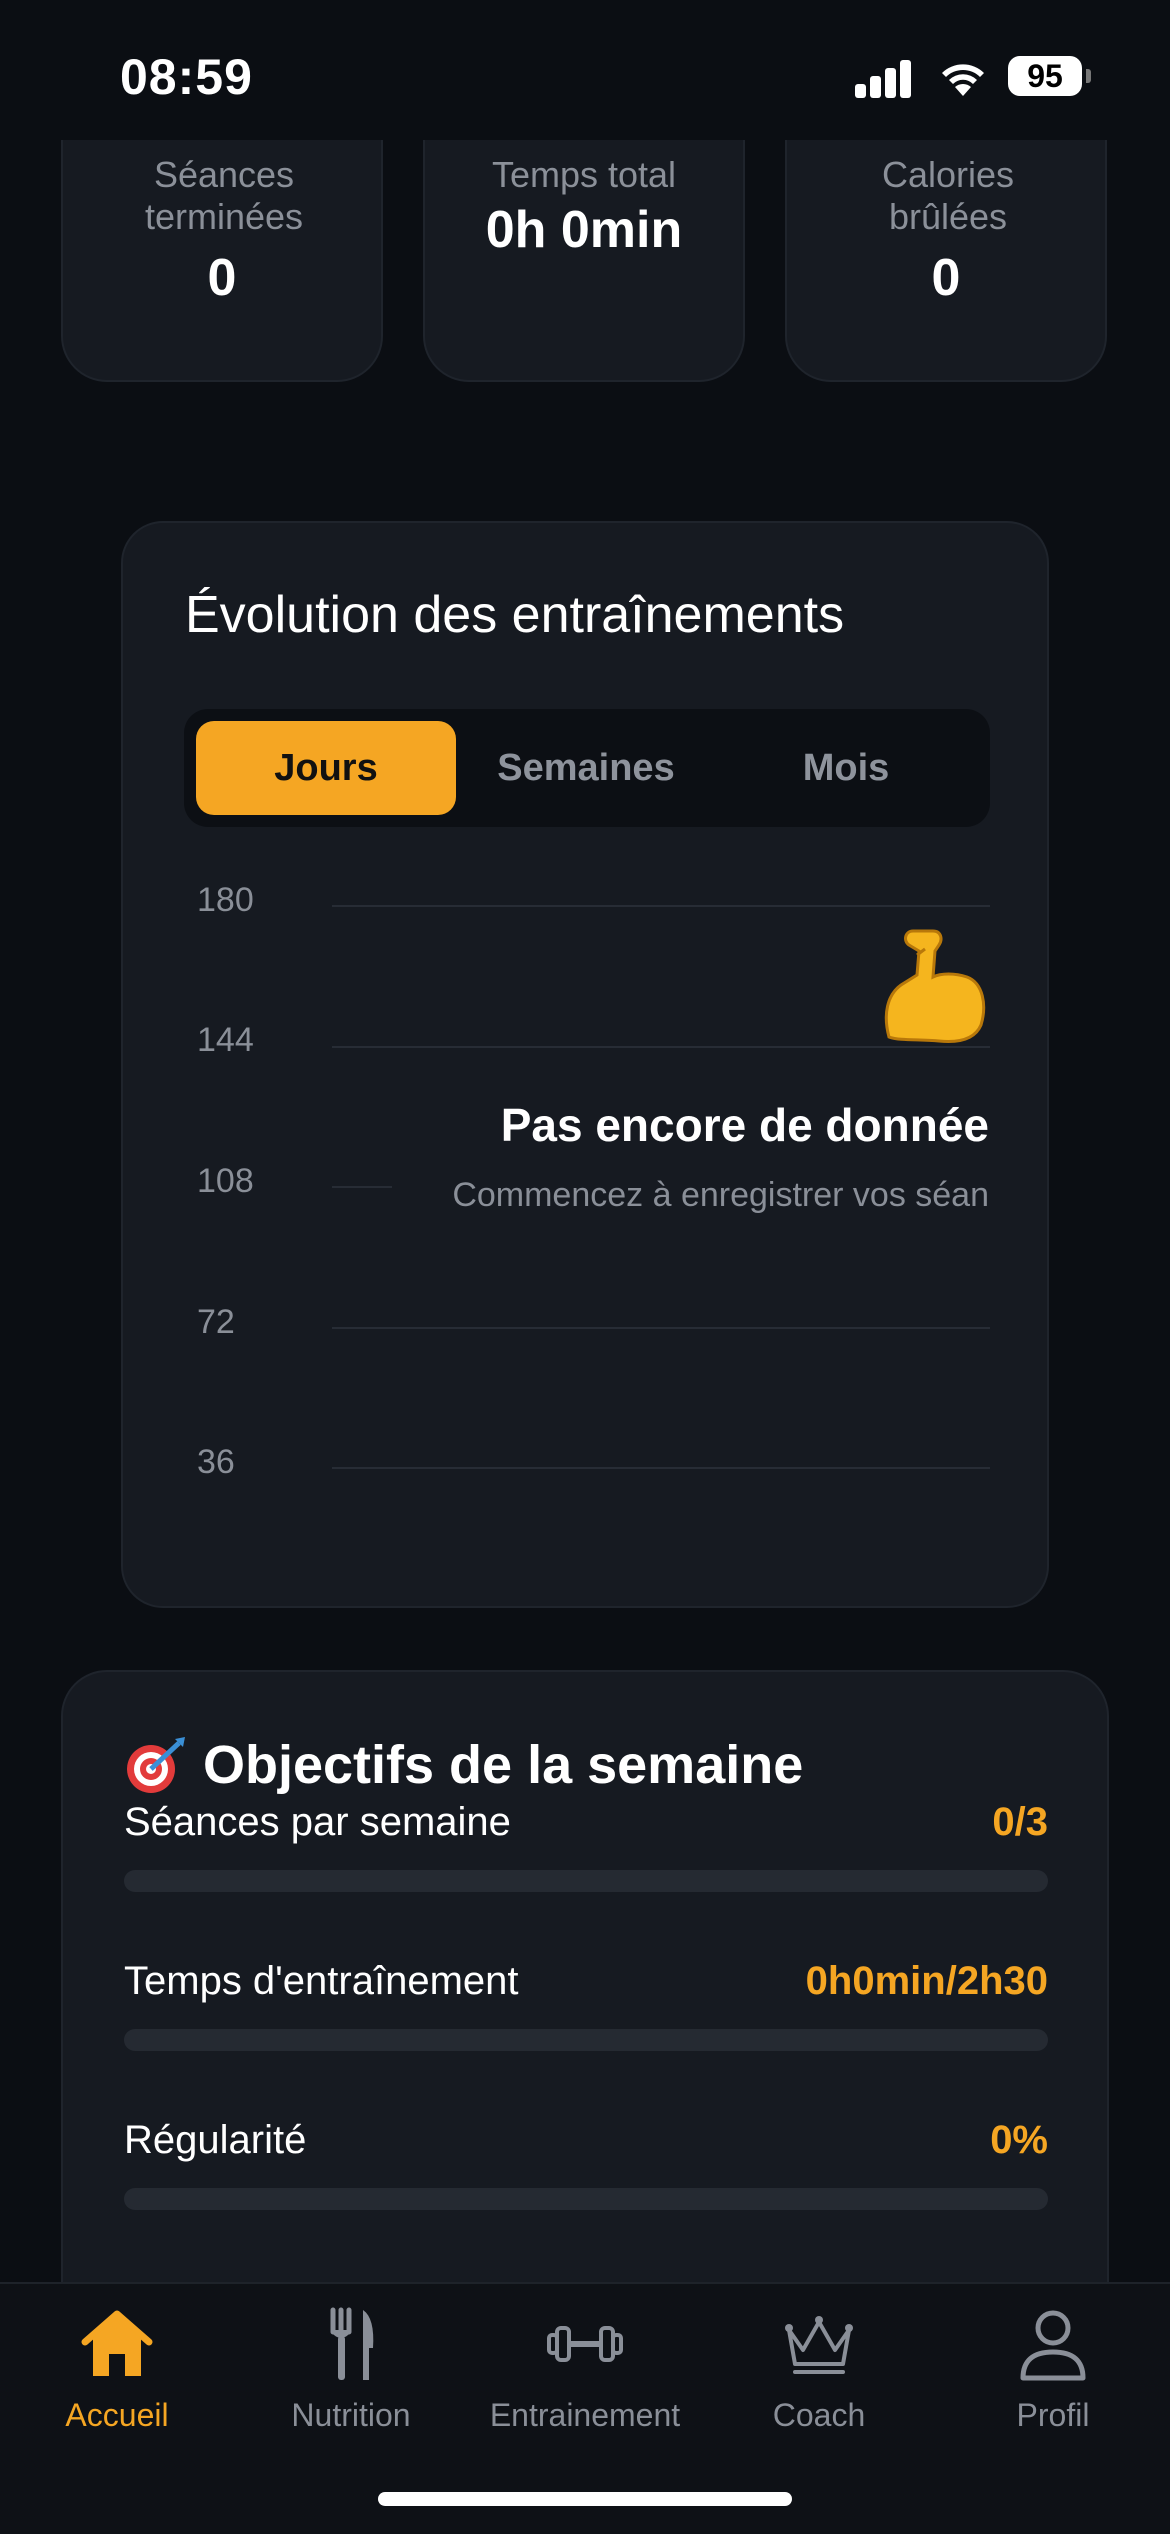 This screenshot has width=1170, height=2534. Describe the element at coordinates (584, 230) in the screenshot. I see `stat-value: 0h 0min` at that location.